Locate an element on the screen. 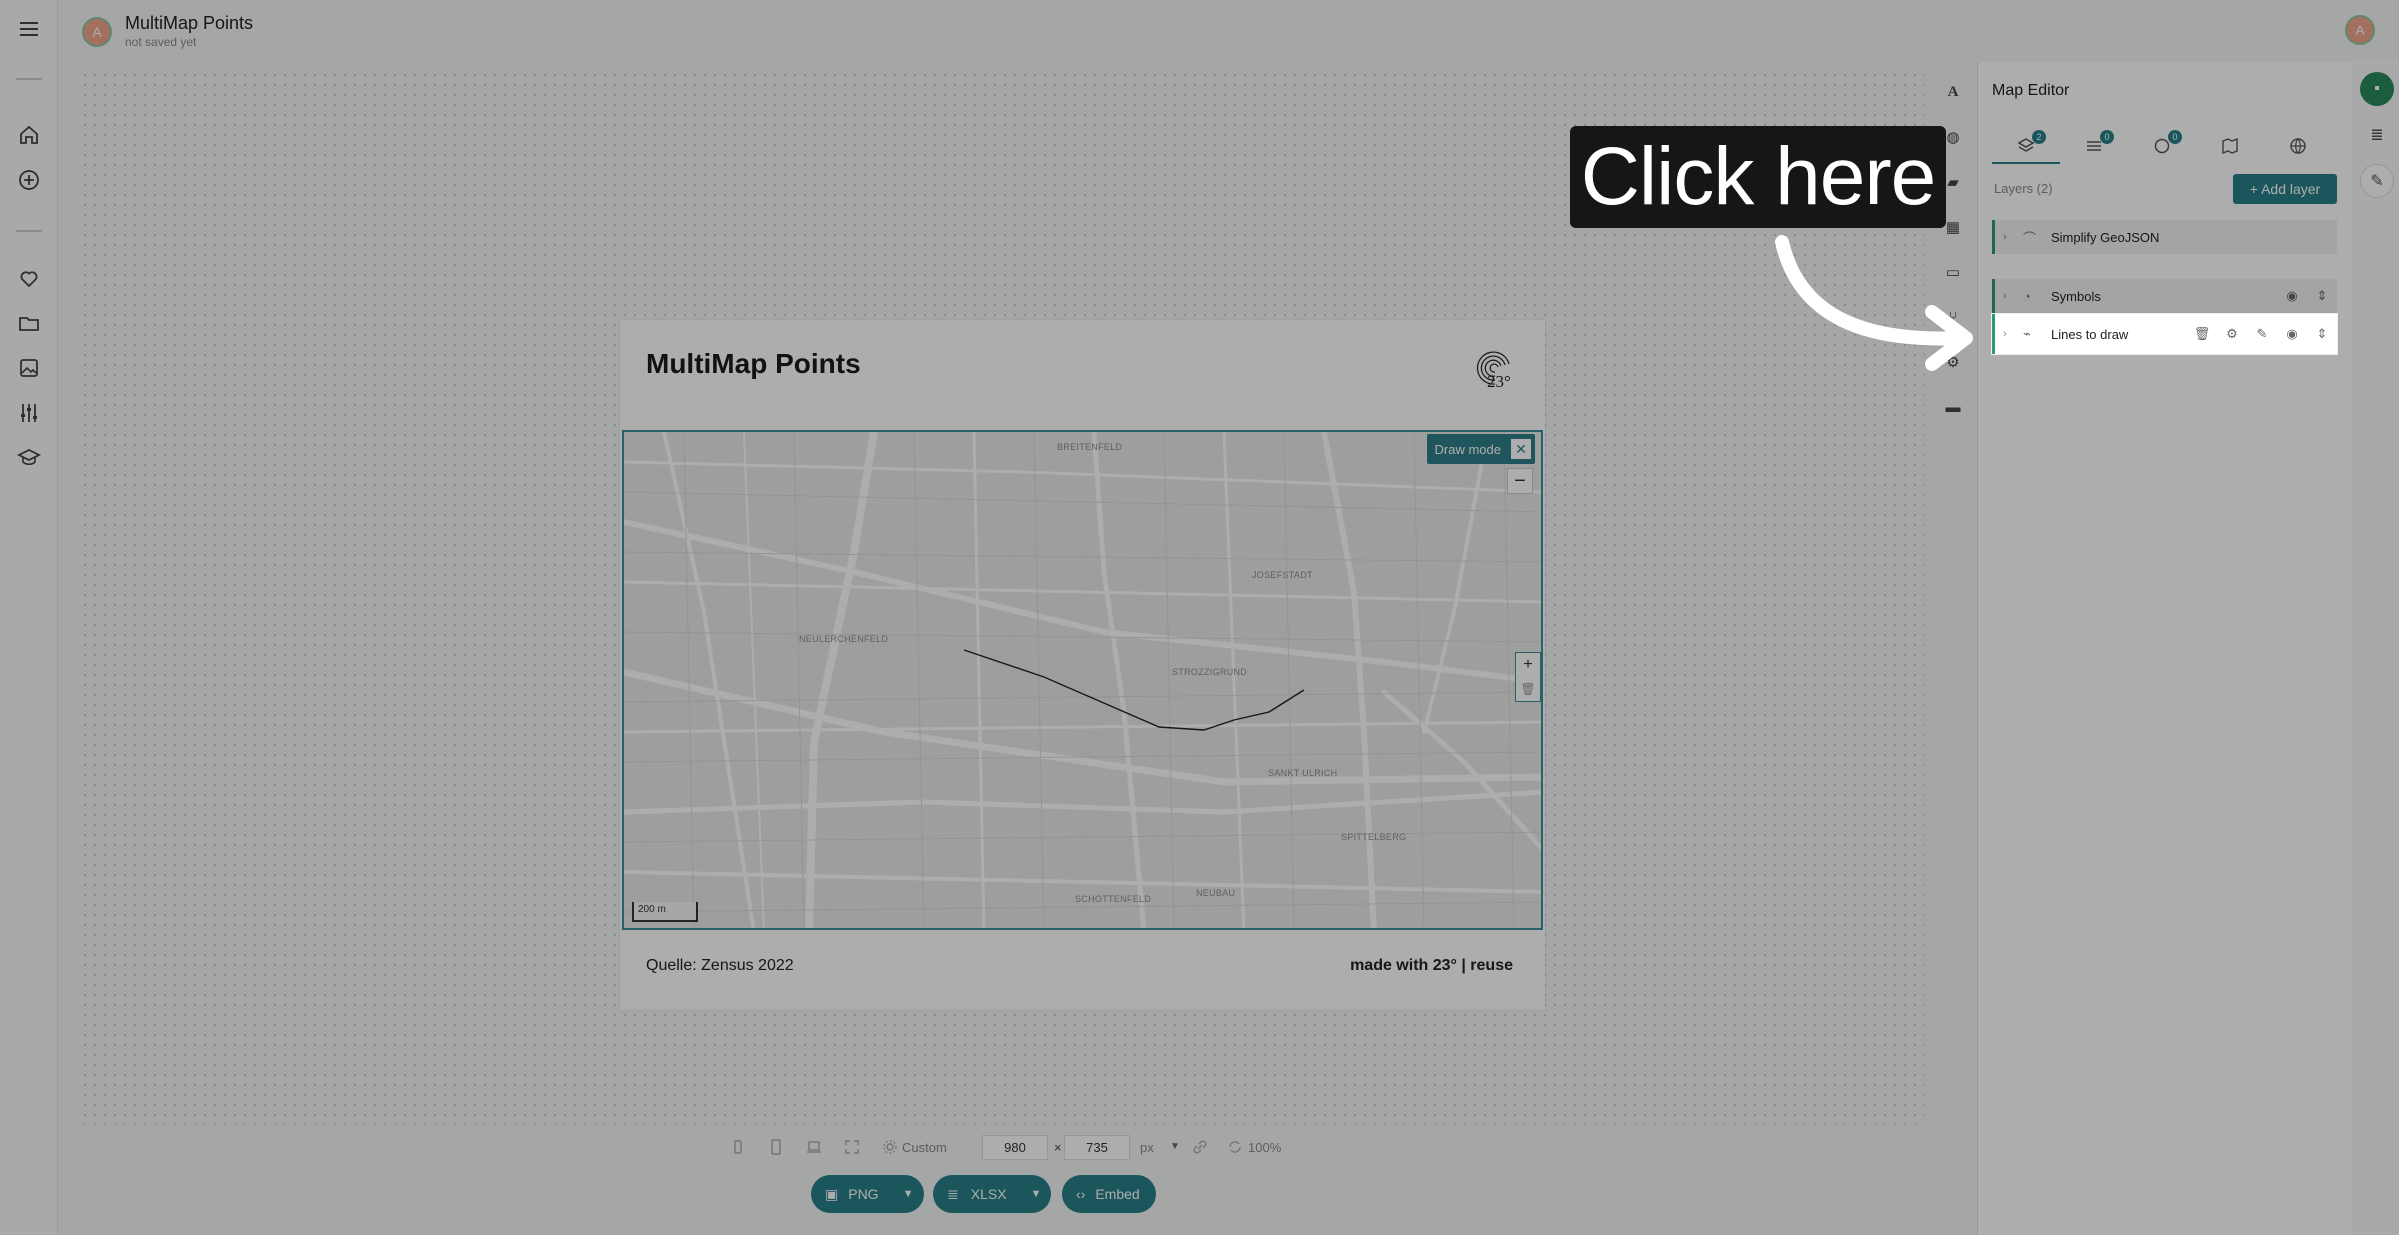 This screenshot has height=1235, width=2399. gear-icon: ⚙ is located at coordinates (2232, 334).